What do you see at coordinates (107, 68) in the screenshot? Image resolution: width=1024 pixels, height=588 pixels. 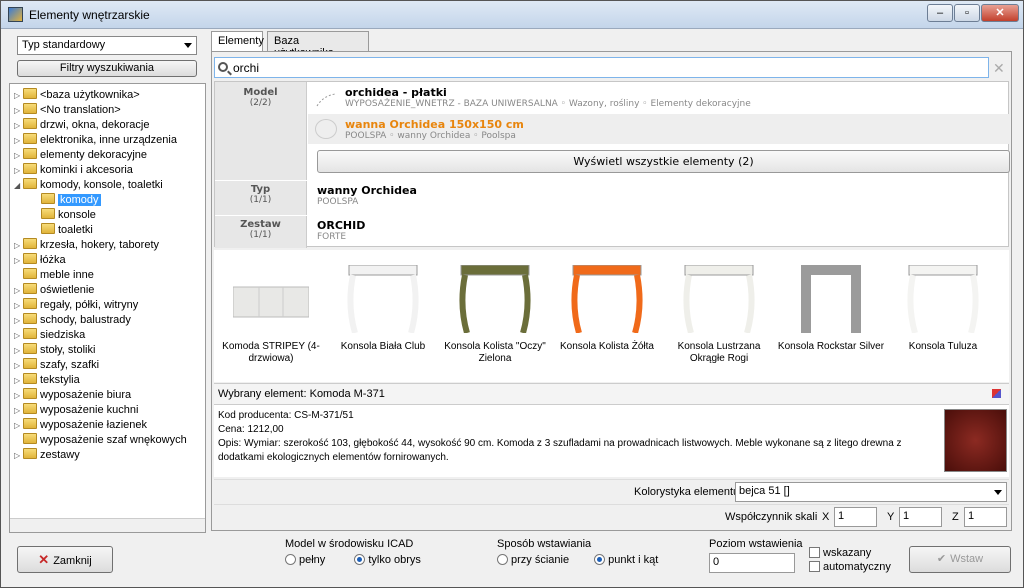 I see `filters-button: Filtry wyszukiwania` at bounding box center [107, 68].